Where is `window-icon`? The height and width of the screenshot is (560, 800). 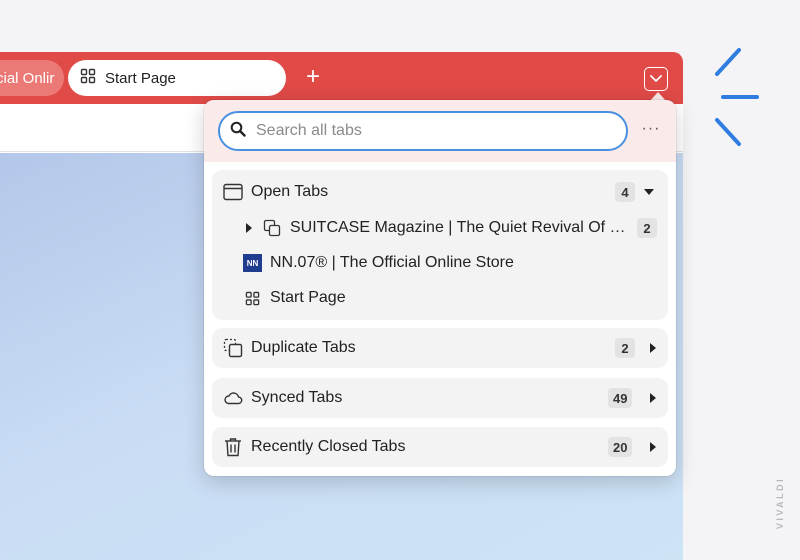 window-icon is located at coordinates (233, 192).